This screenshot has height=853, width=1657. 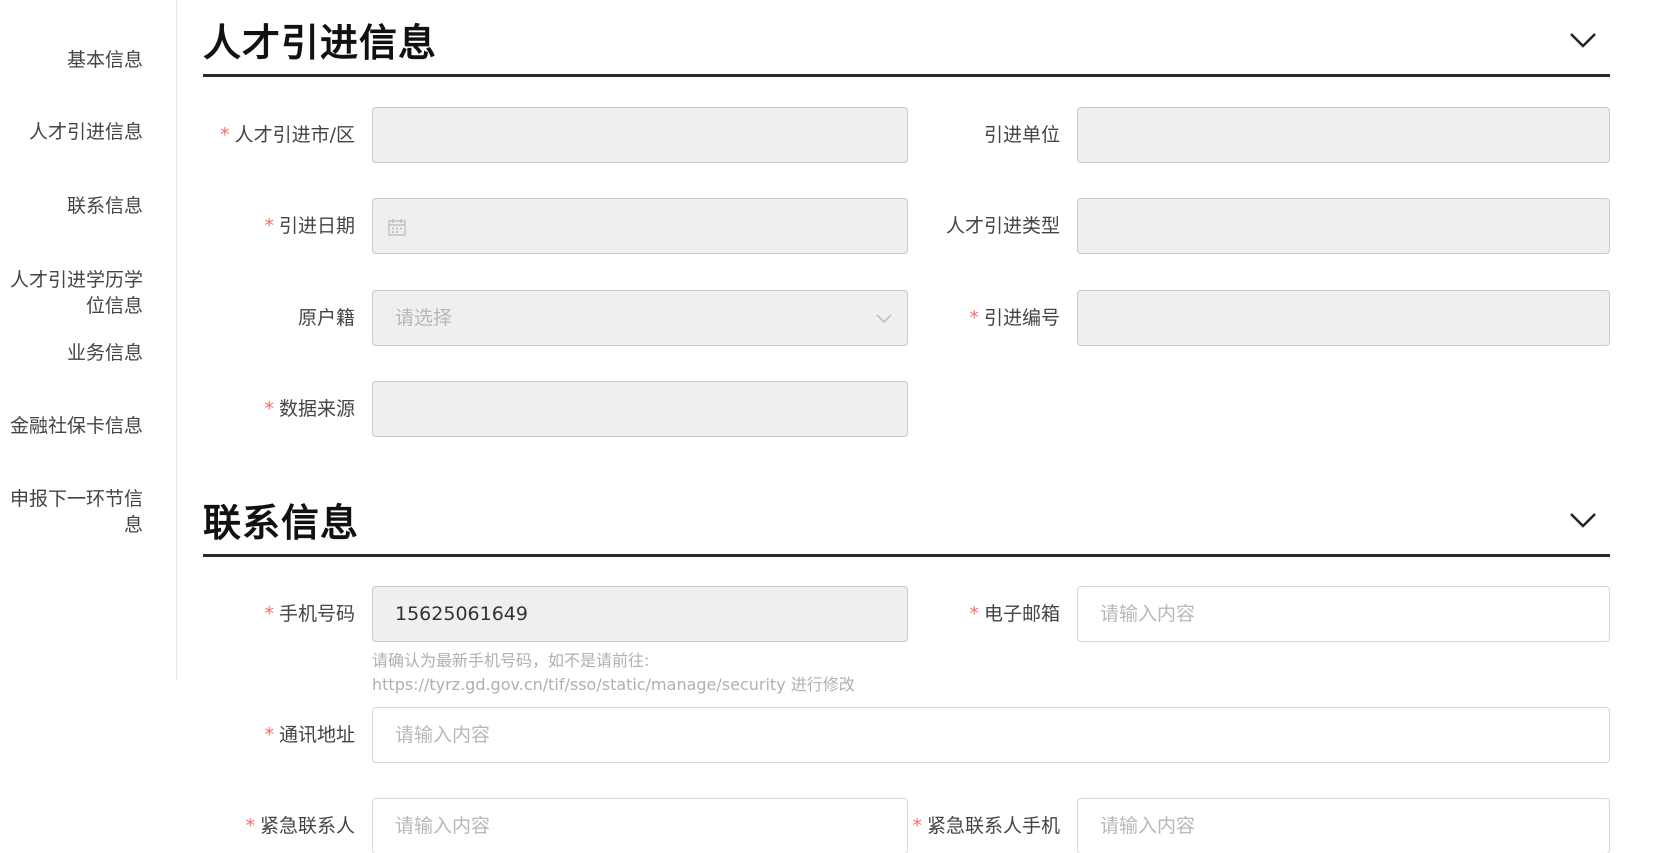 I want to click on emergency-contact-input: 请输入内容, so click(x=640, y=825).